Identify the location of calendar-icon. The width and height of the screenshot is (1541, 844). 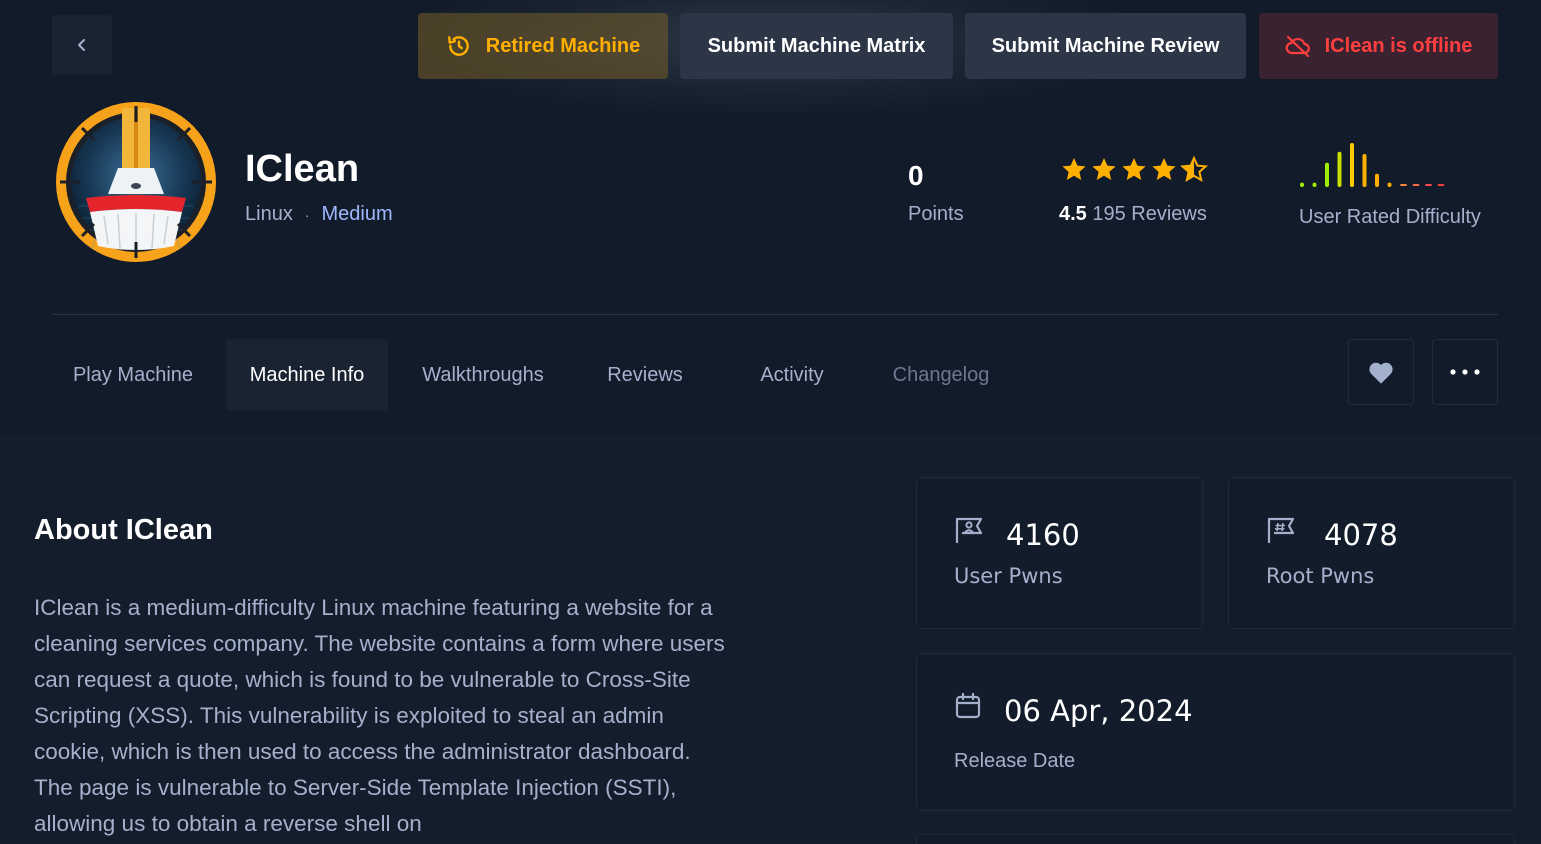
(968, 708).